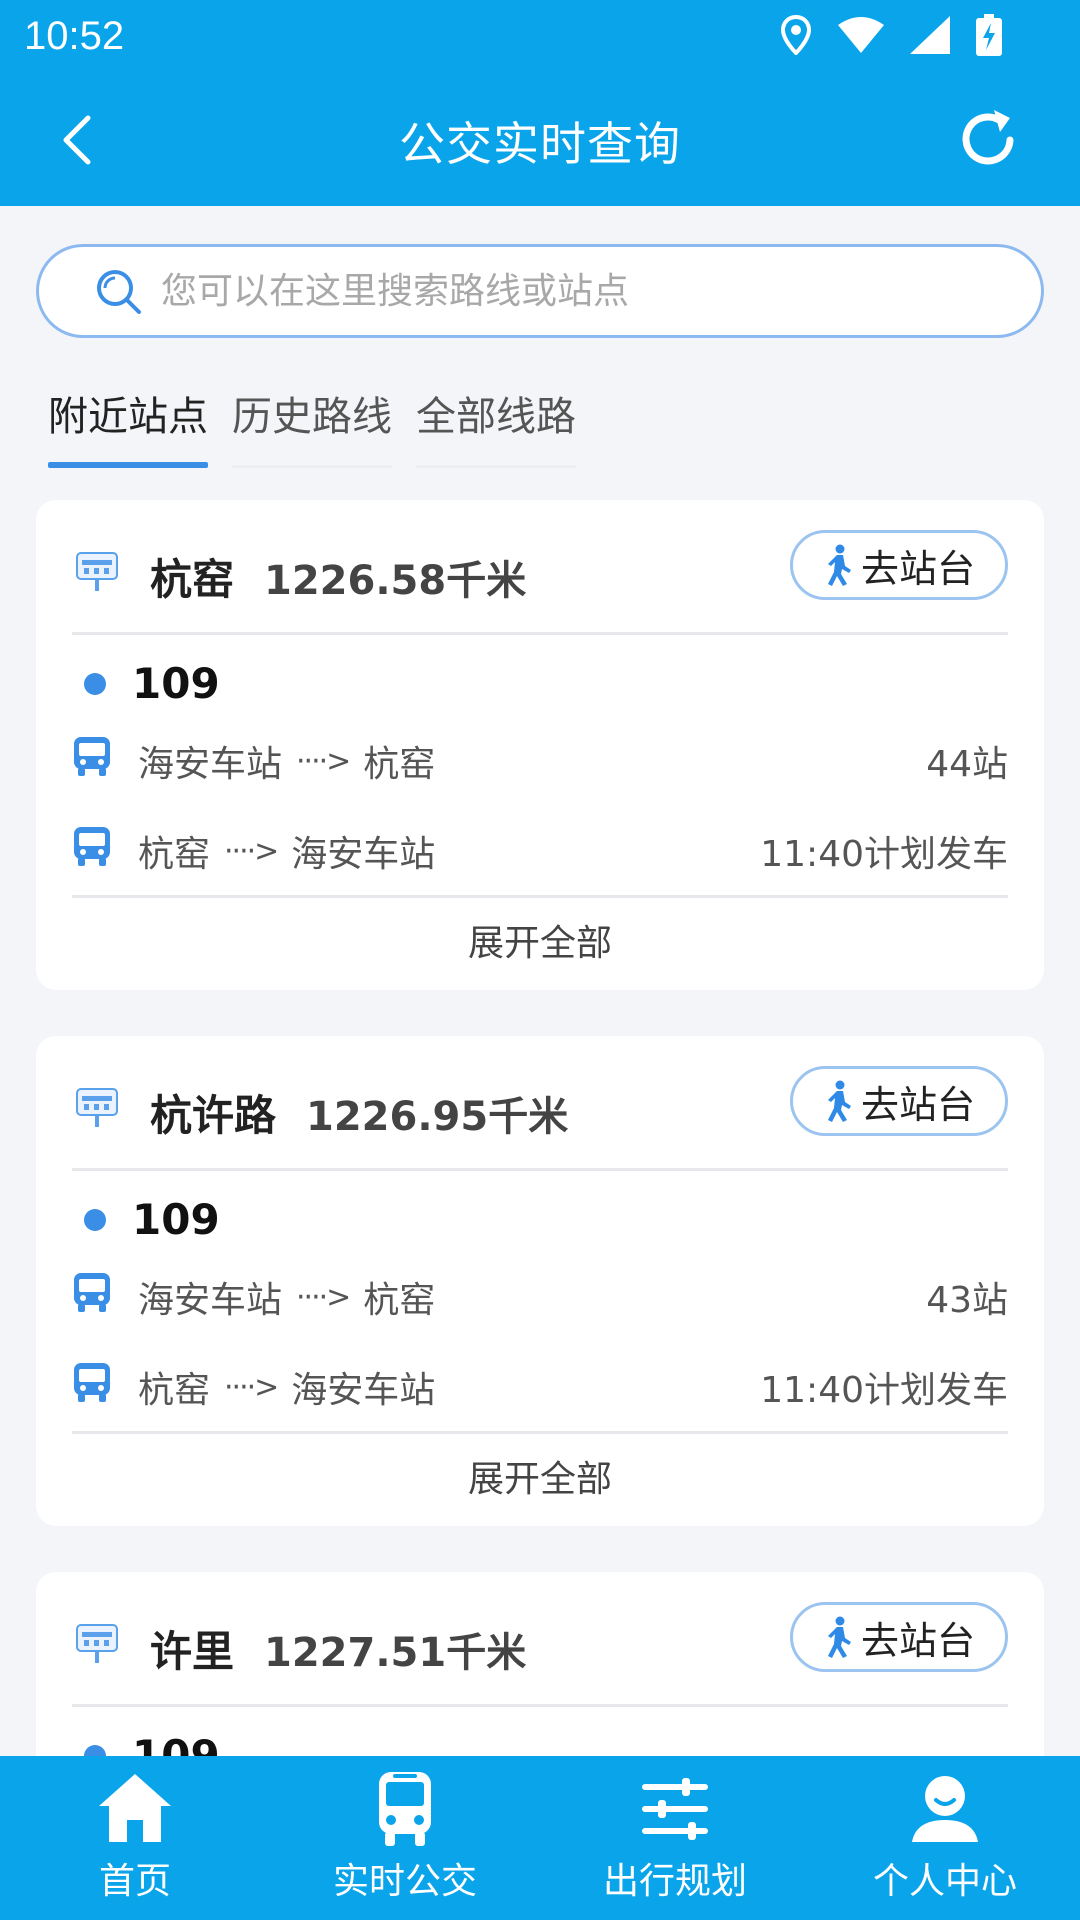 The height and width of the screenshot is (1920, 1080). Describe the element at coordinates (395, 1653) in the screenshot. I see `stop-distance: 1227.51千米` at that location.